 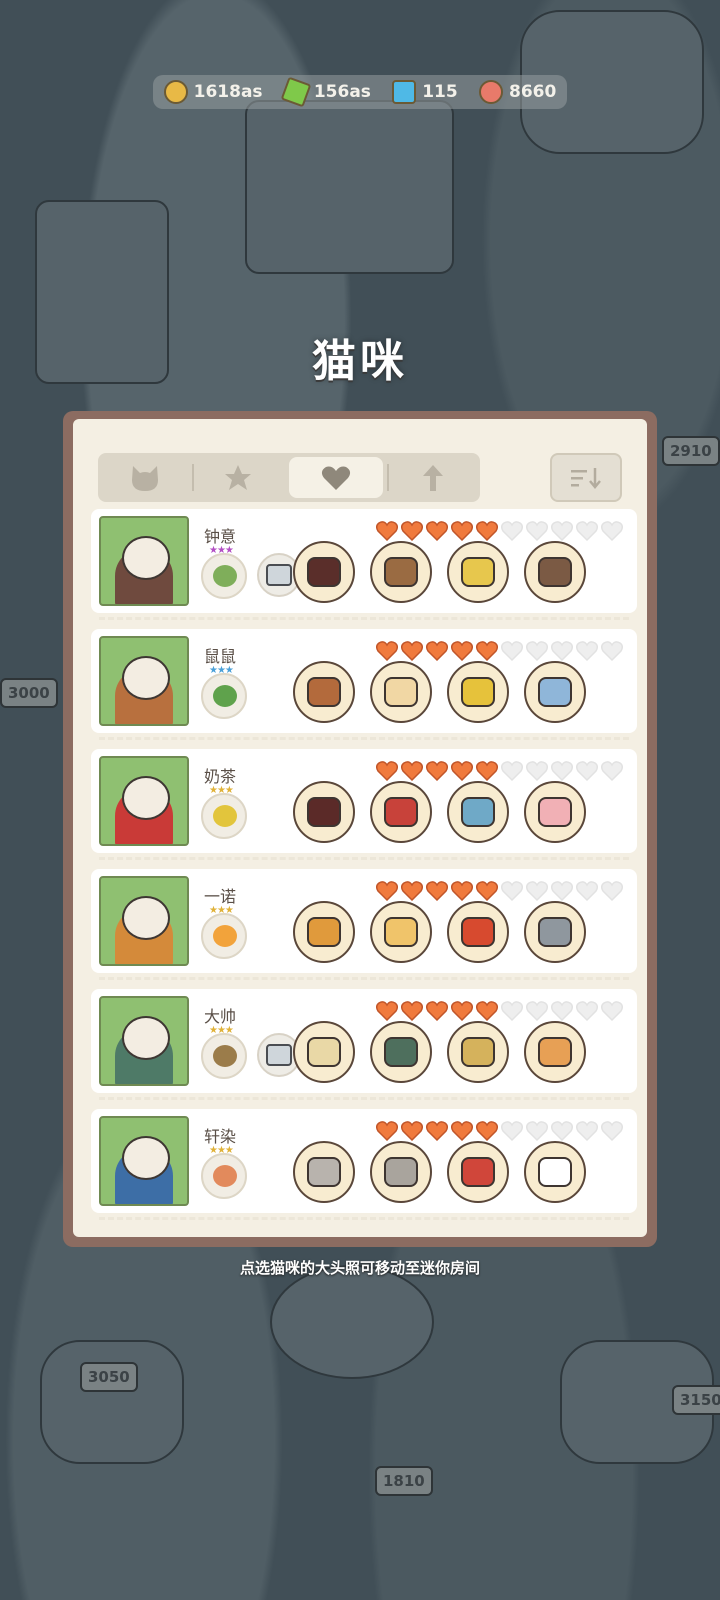 What do you see at coordinates (401, 932) in the screenshot?
I see `item-slot-tiger-vest` at bounding box center [401, 932].